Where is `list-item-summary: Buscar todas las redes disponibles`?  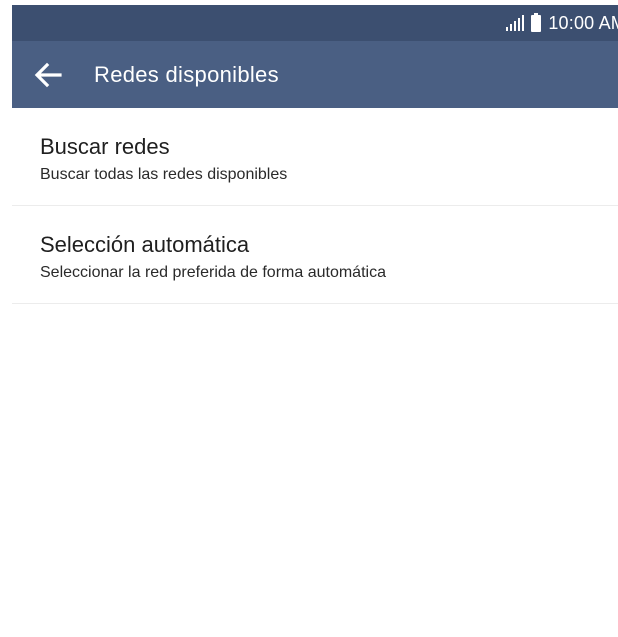 list-item-summary: Buscar todas las redes disponibles is located at coordinates (164, 174).